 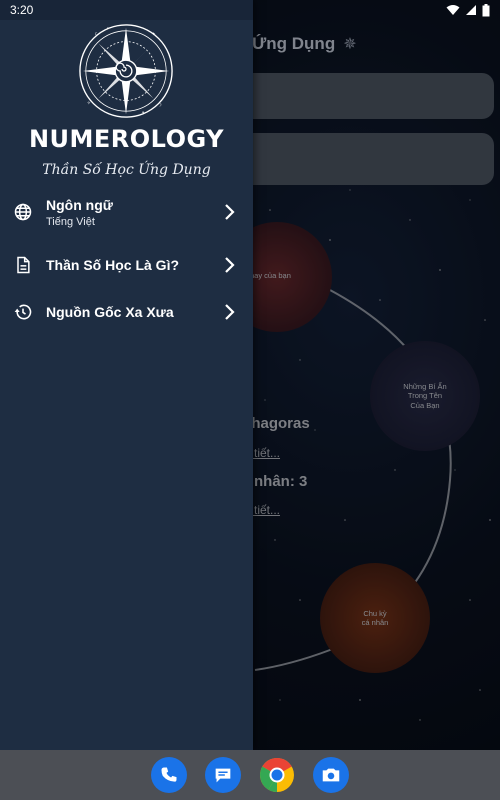 I want to click on dock-messages-app, so click(x=223, y=775).